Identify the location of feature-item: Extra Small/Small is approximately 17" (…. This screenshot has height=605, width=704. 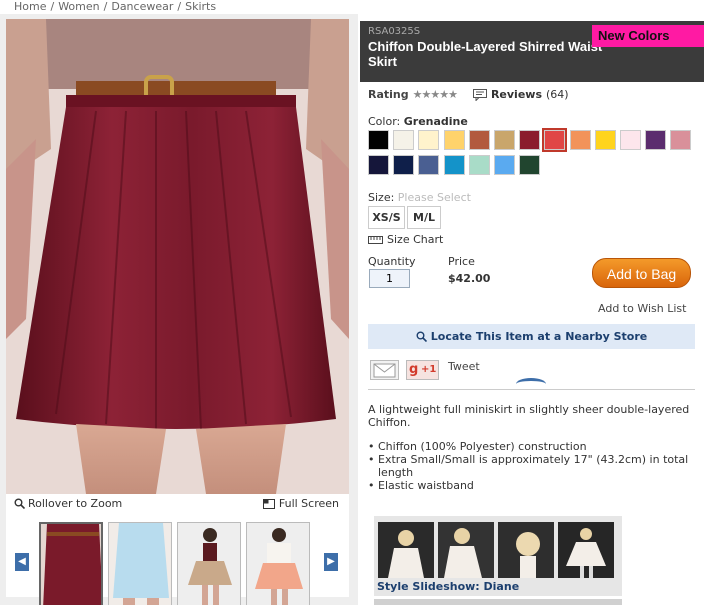
(533, 466).